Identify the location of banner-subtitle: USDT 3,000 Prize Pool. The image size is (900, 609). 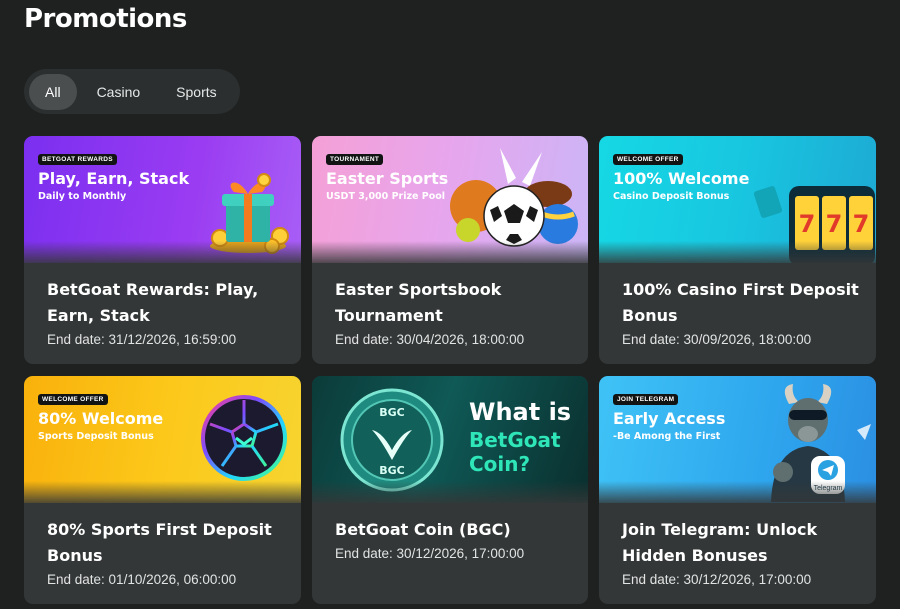
(386, 196).